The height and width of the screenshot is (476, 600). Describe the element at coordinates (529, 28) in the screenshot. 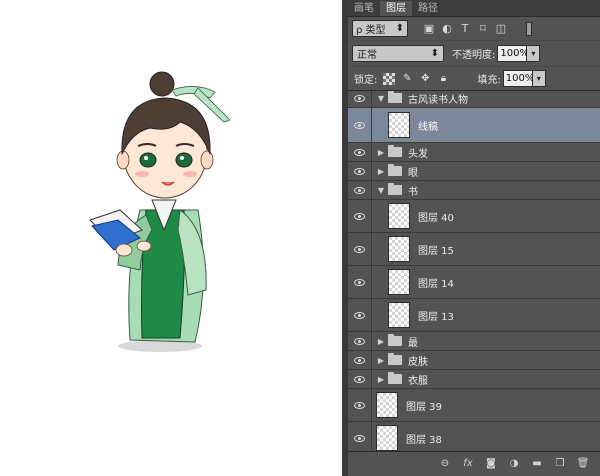

I see `filter-toggle-switch` at that location.